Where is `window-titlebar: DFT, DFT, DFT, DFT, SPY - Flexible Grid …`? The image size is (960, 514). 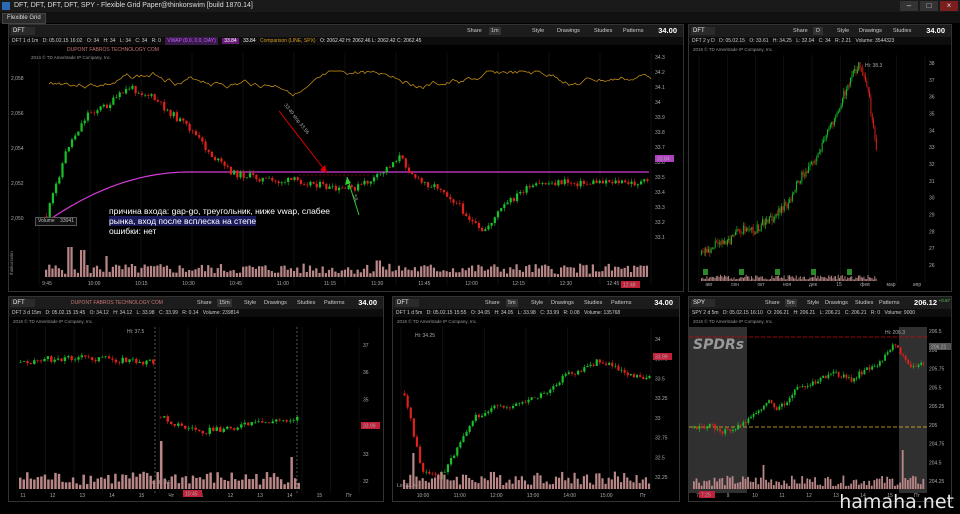 window-titlebar: DFT, DFT, DFT, DFT, SPY - Flexible Grid … is located at coordinates (480, 6).